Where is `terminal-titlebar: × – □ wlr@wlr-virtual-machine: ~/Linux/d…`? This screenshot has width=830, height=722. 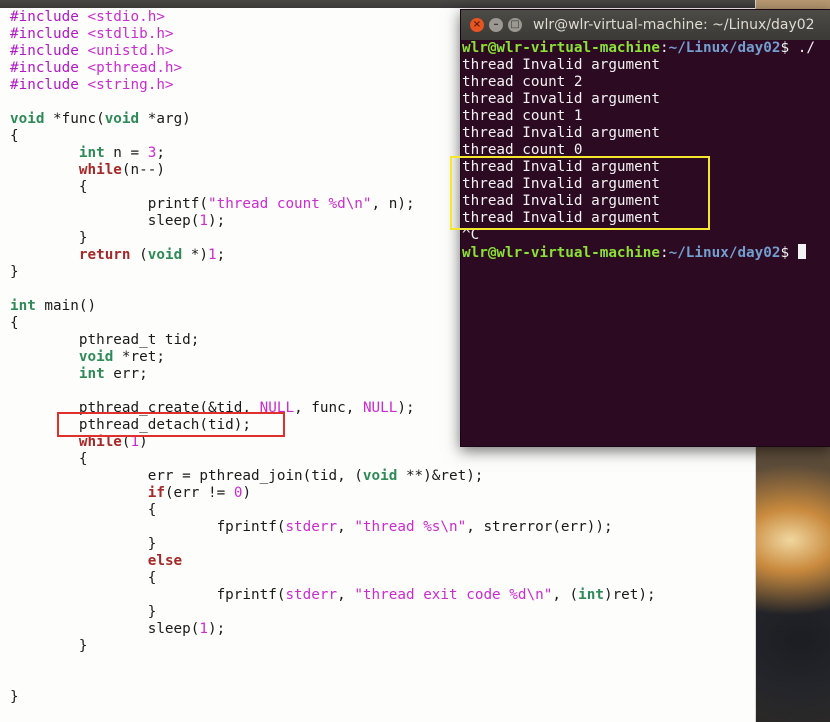 terminal-titlebar: × – □ wlr@wlr-virtual-machine: ~/Linux/d… is located at coordinates (645, 25).